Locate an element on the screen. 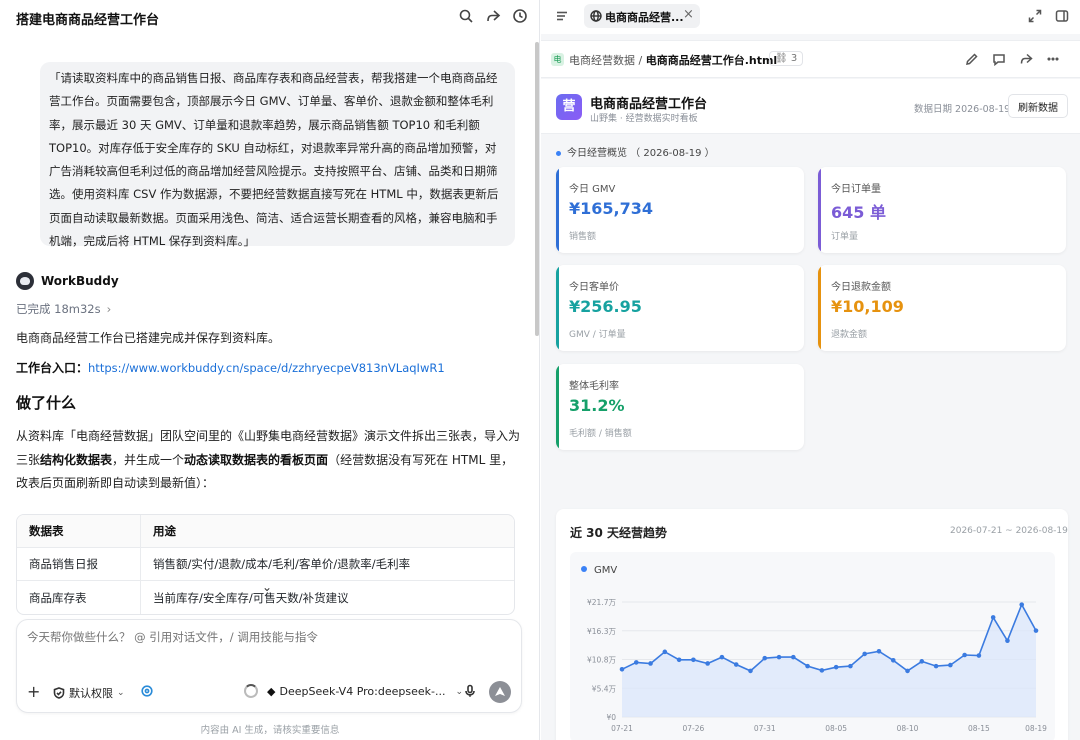 Image resolution: width=1080 pixels, height=740 pixels. task-status: 已完成 18m32s › is located at coordinates (63, 309).